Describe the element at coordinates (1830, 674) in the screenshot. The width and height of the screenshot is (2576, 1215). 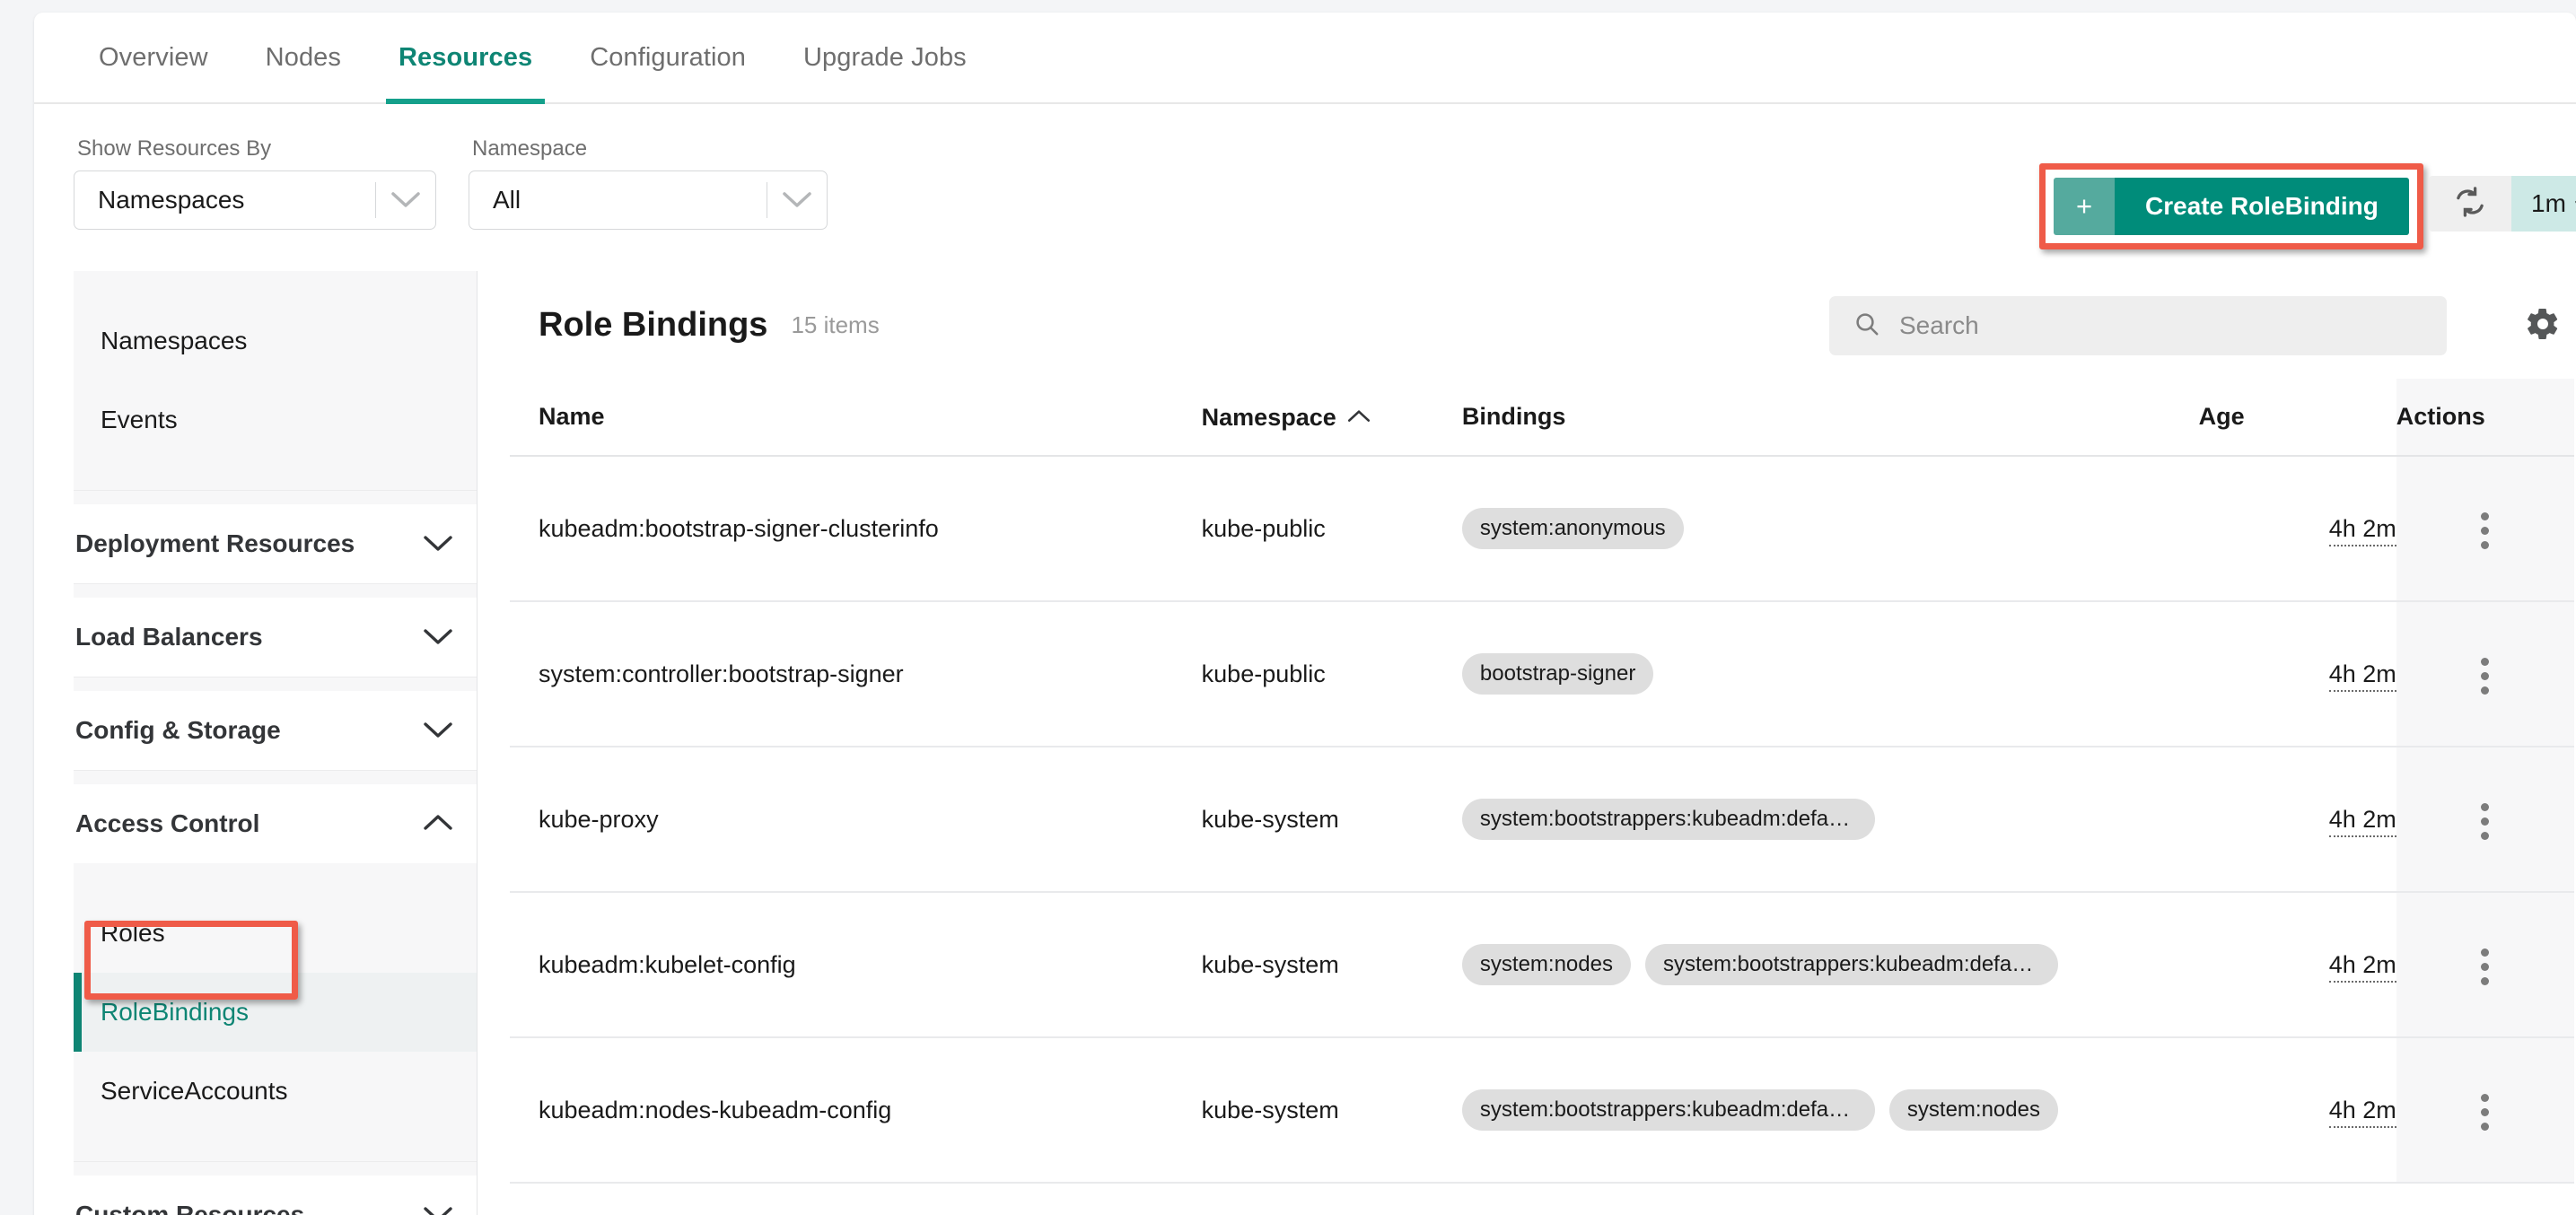
I see `binding-chip-list: bootstrap-signer` at that location.